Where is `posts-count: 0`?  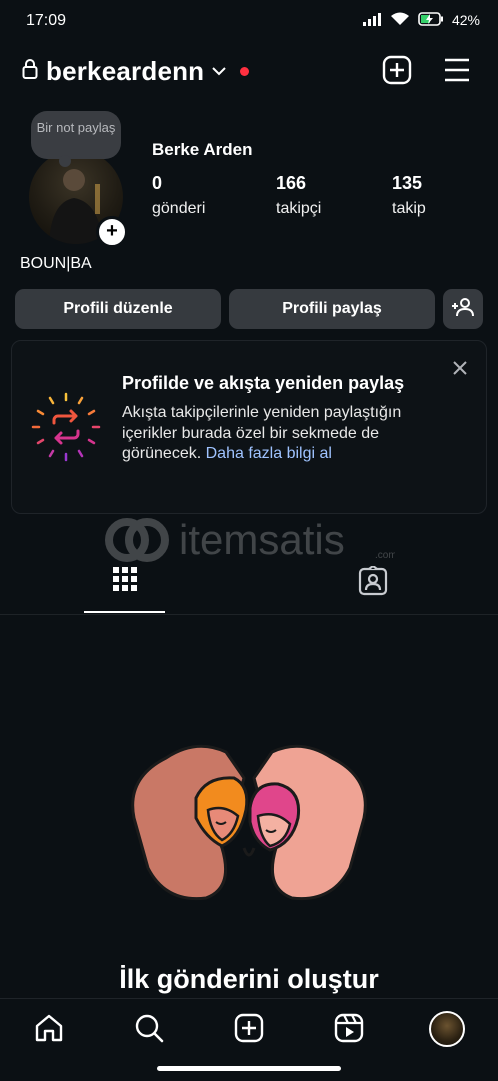 posts-count: 0 is located at coordinates (157, 183).